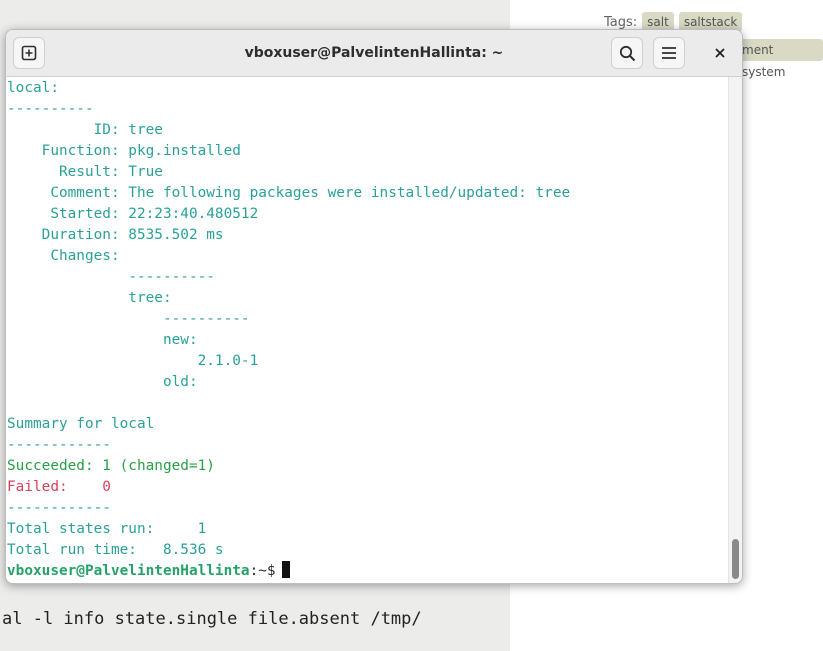 The height and width of the screenshot is (651, 823). I want to click on terminal-line: tree:, so click(89, 298).